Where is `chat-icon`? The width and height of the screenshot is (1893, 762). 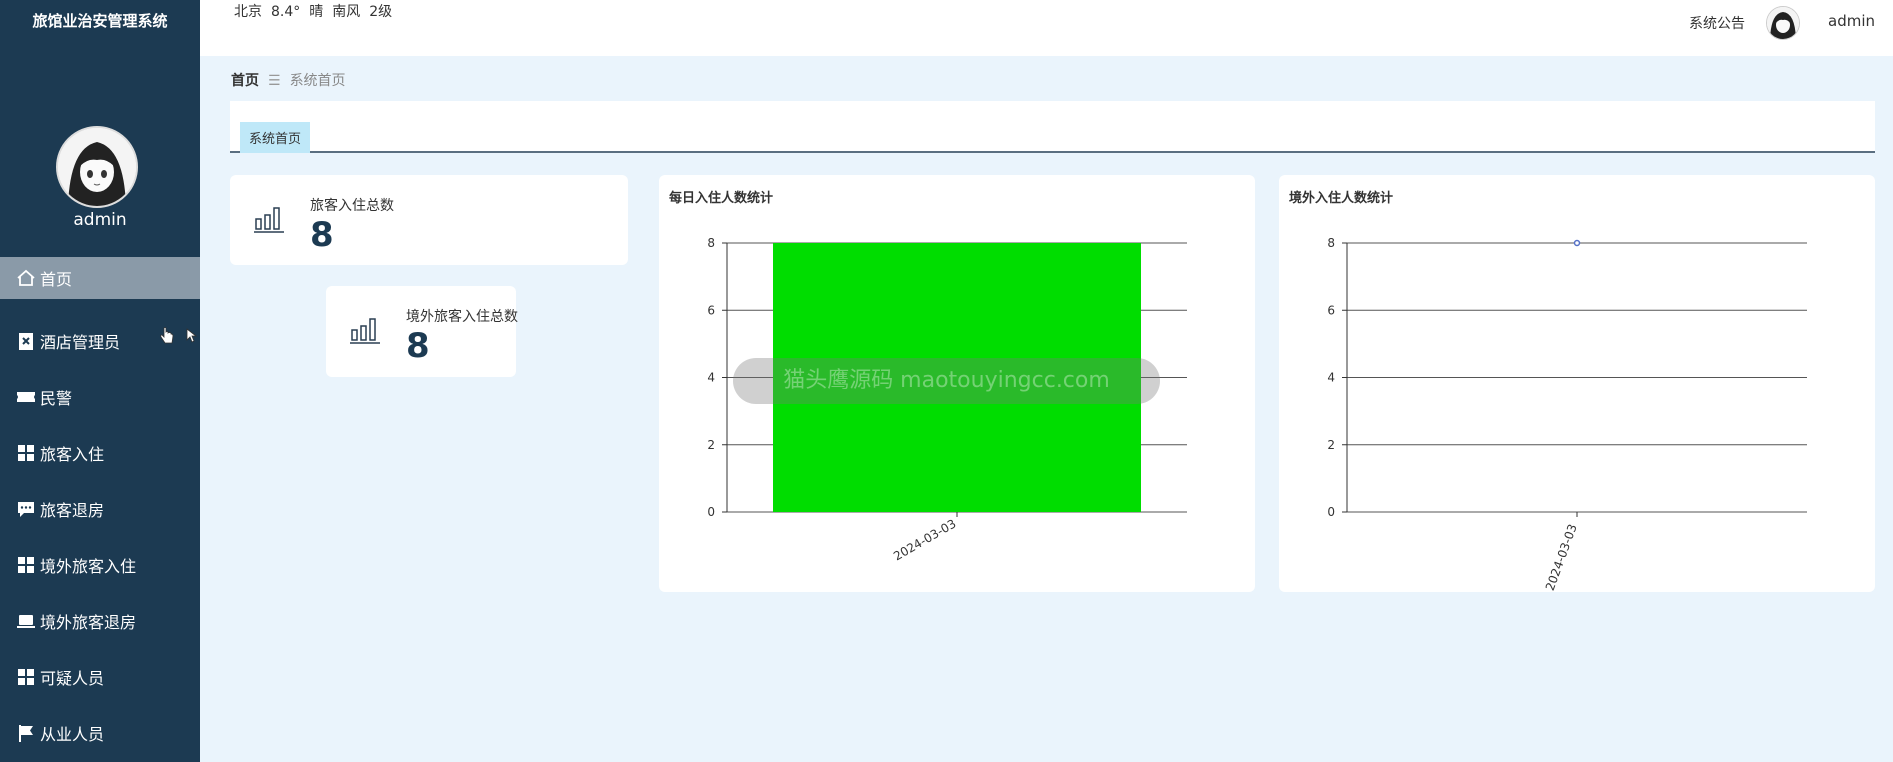
chat-icon is located at coordinates (26, 509).